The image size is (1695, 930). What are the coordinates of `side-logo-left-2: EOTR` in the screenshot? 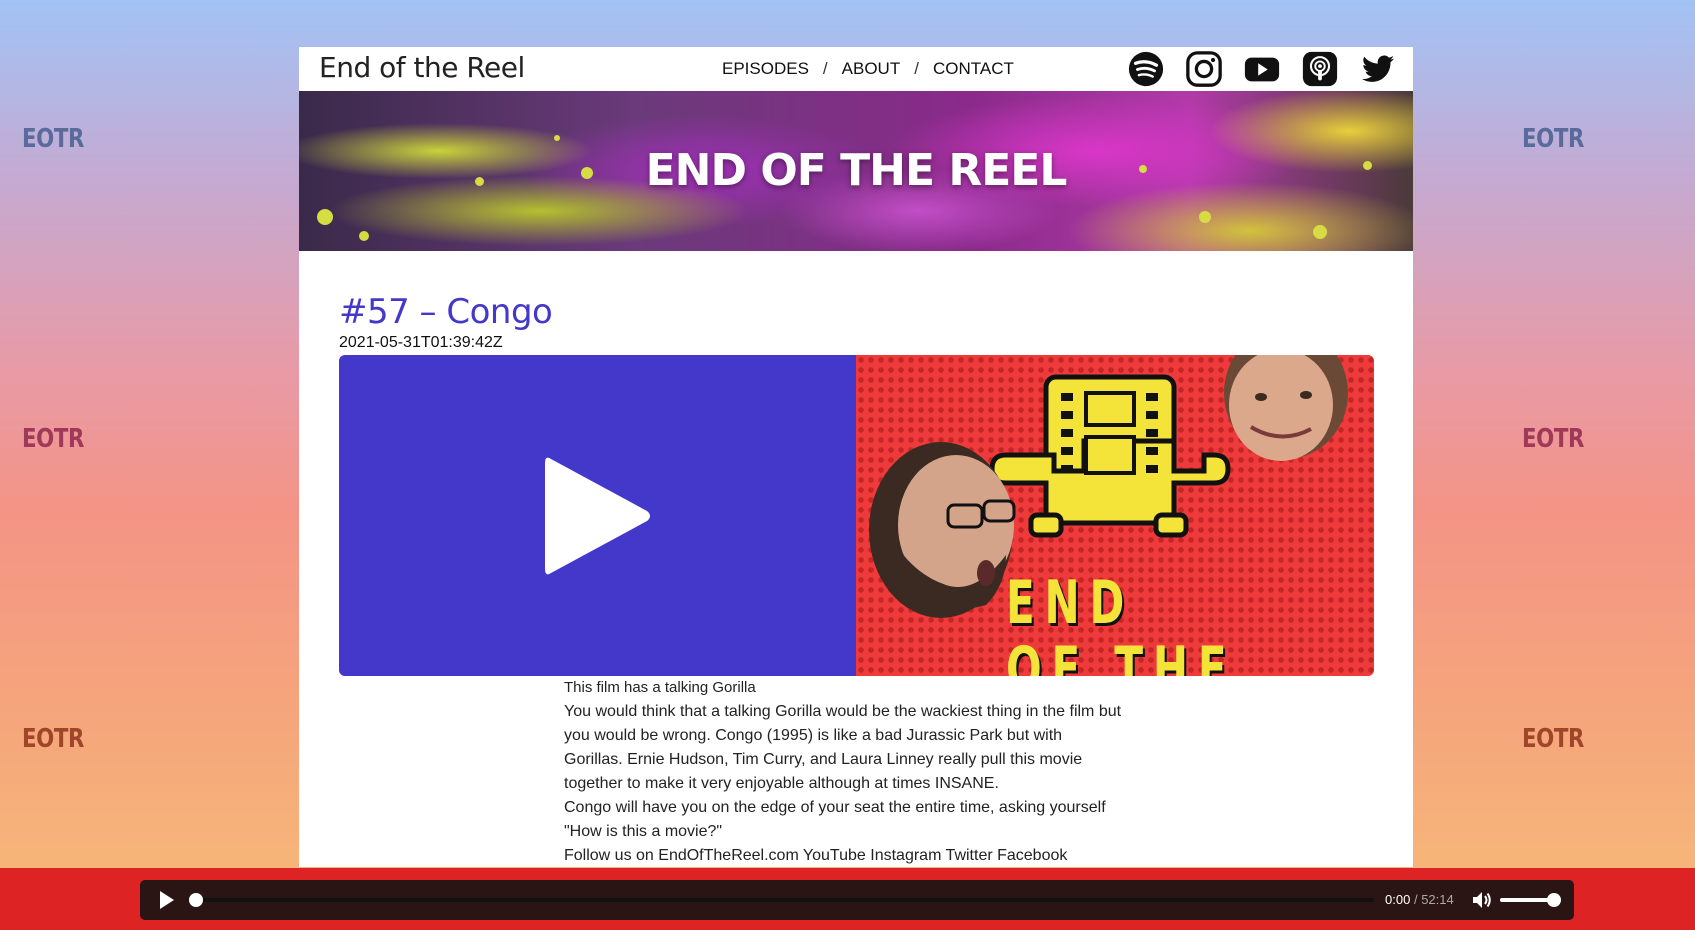 It's located at (53, 439).